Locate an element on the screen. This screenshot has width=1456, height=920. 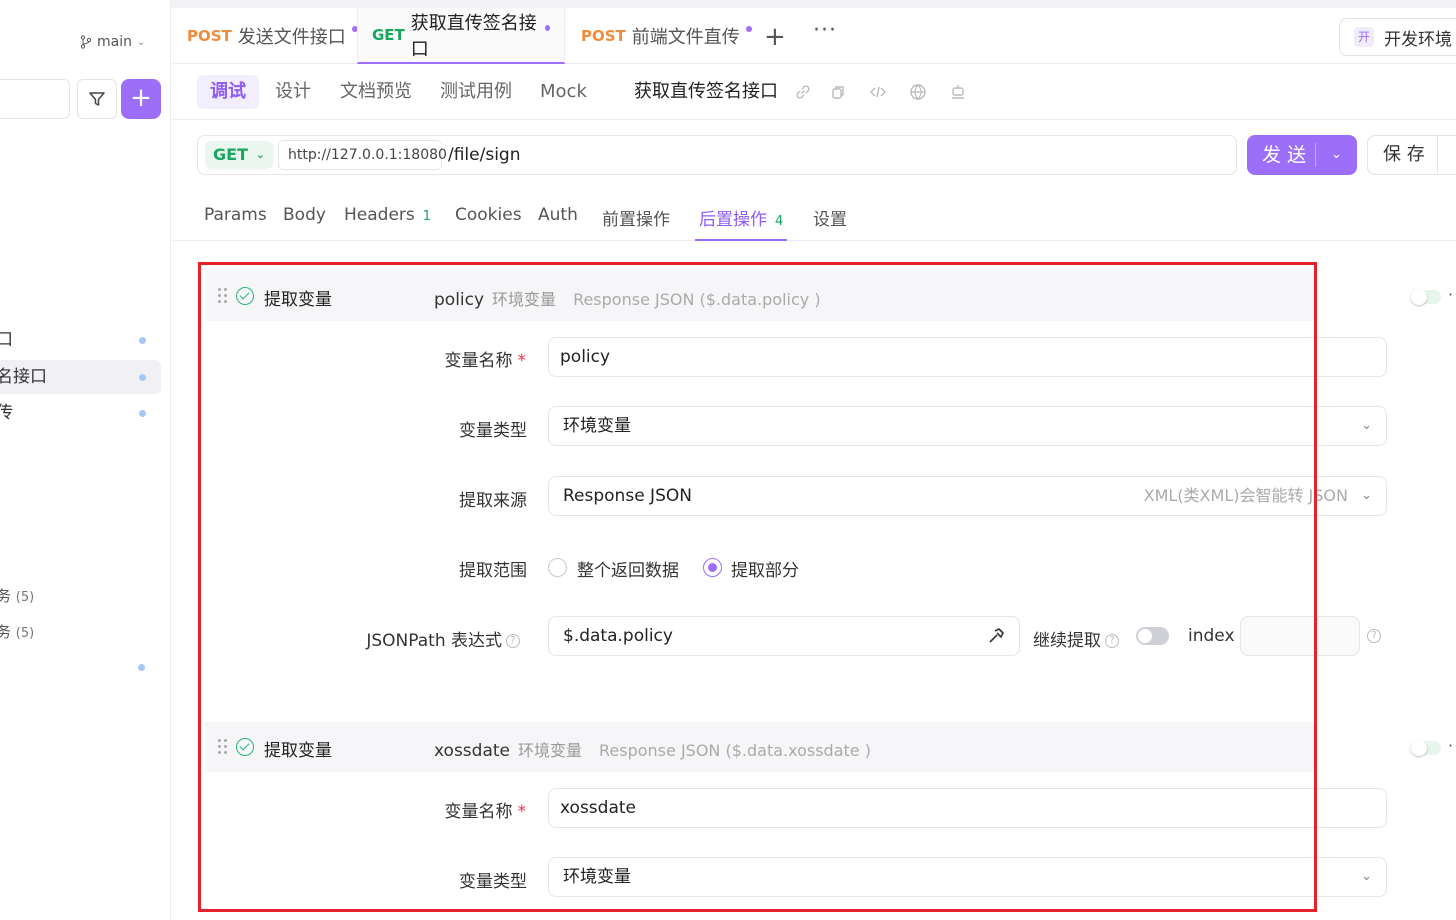
tab-mock: Mock is located at coordinates (563, 92).